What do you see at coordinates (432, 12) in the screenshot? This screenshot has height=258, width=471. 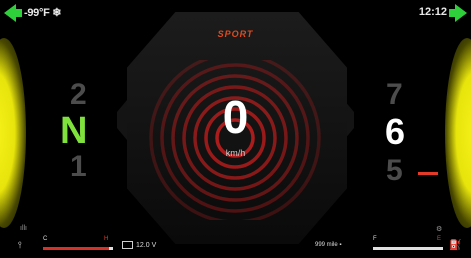 I see `clock: 12:12` at bounding box center [432, 12].